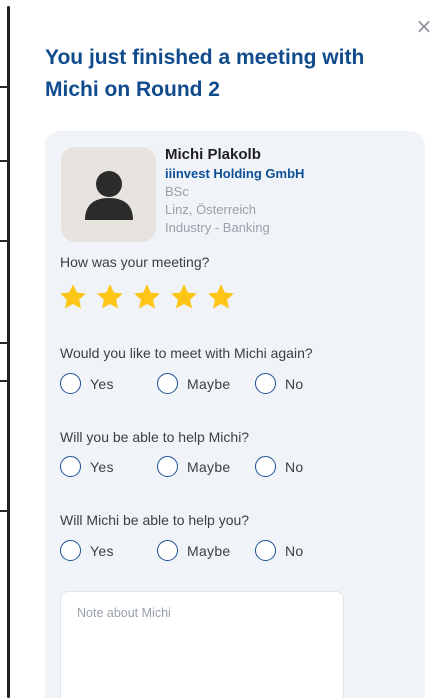 The width and height of the screenshot is (445, 698). Describe the element at coordinates (217, 227) in the screenshot. I see `person-industry: Industry - Banking` at that location.